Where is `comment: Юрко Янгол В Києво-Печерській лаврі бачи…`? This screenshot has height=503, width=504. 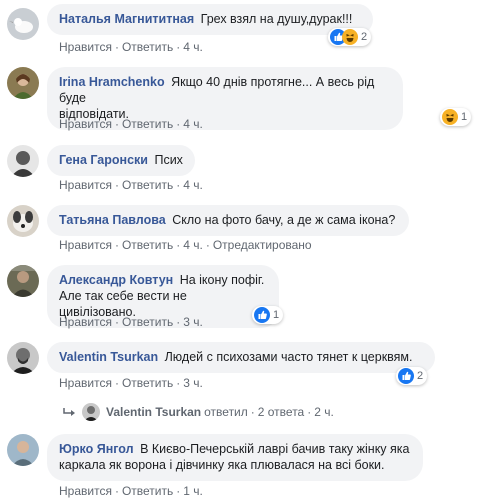
comment: Юрко Янгол В Києво-Печерській лаврі бачи… is located at coordinates (252, 466).